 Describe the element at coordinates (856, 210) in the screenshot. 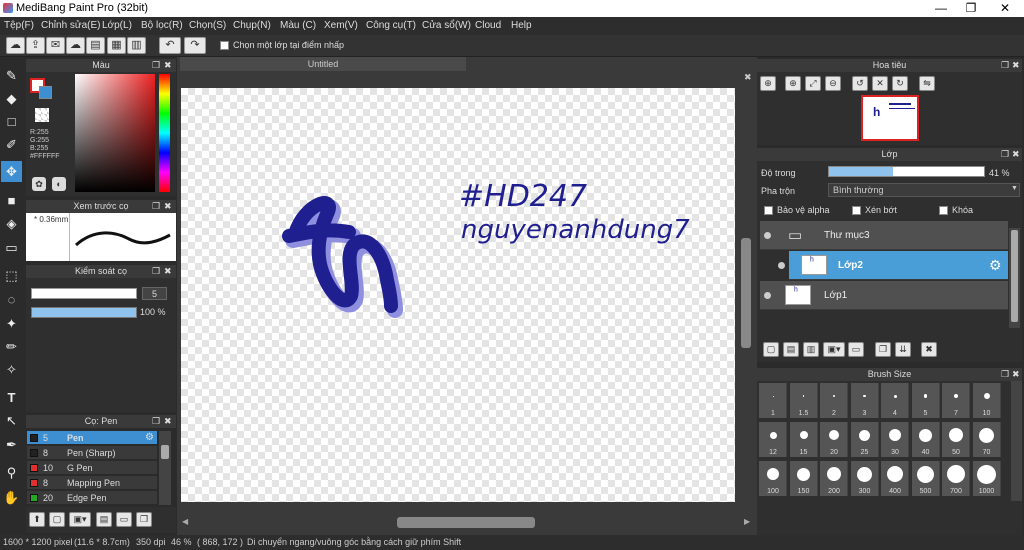

I see `clipping-checkbox` at that location.